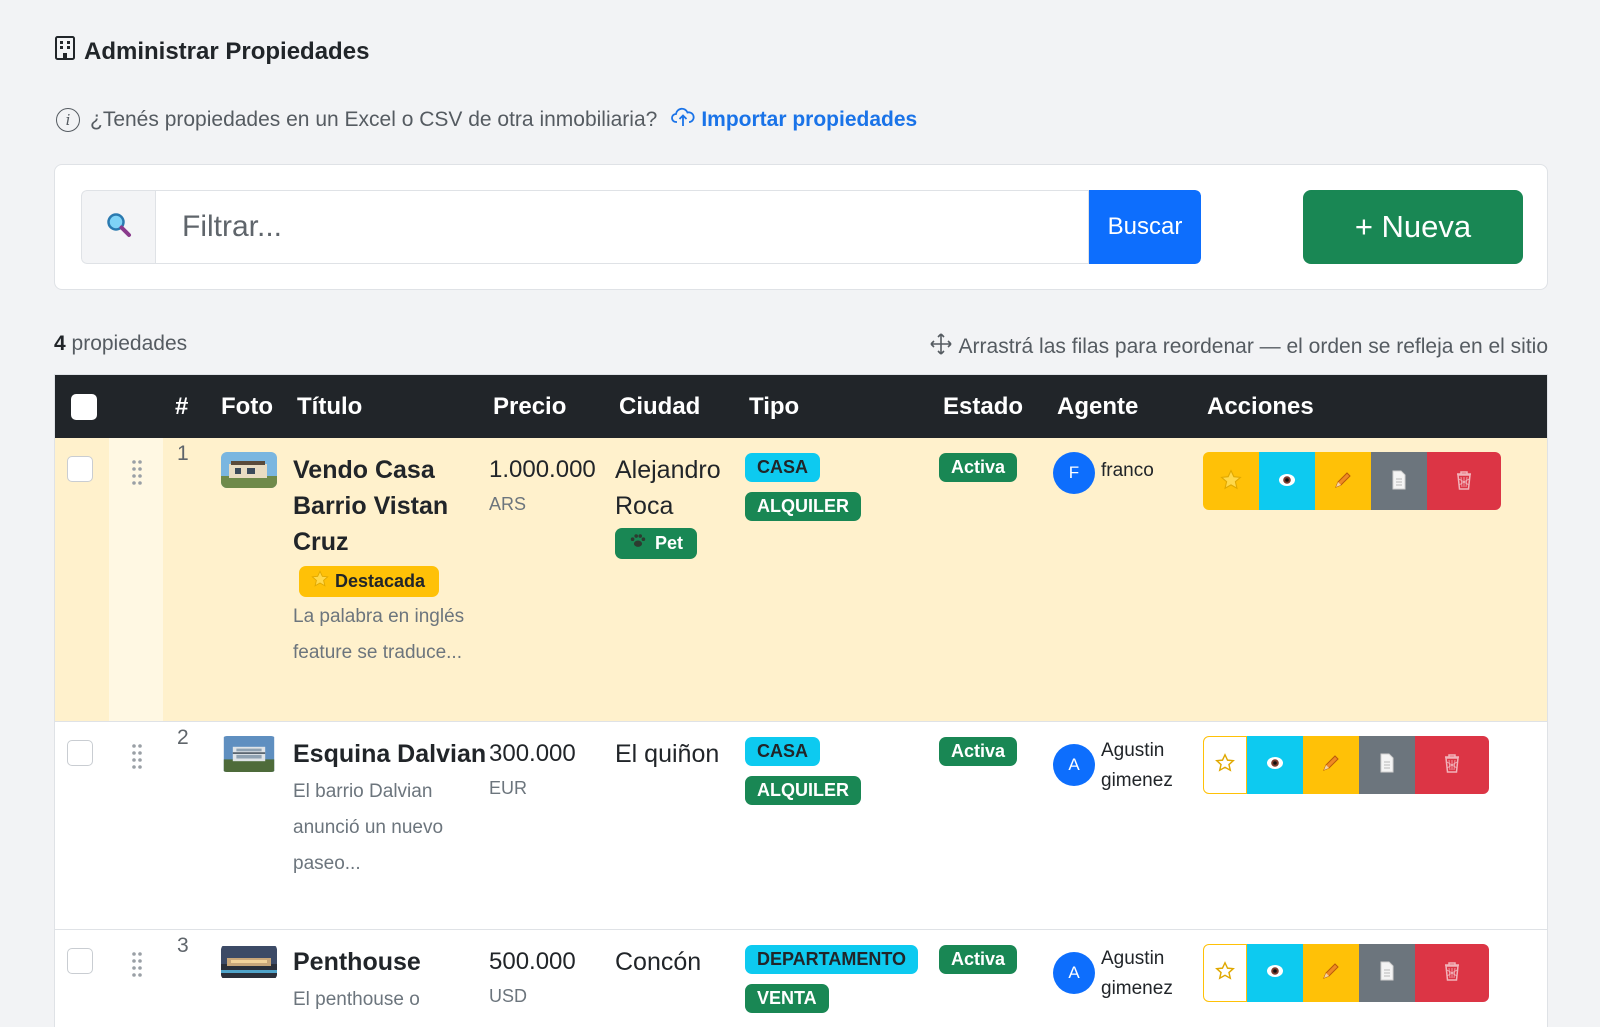 This screenshot has height=1027, width=1600. I want to click on col-city: Ciudad, so click(660, 406).